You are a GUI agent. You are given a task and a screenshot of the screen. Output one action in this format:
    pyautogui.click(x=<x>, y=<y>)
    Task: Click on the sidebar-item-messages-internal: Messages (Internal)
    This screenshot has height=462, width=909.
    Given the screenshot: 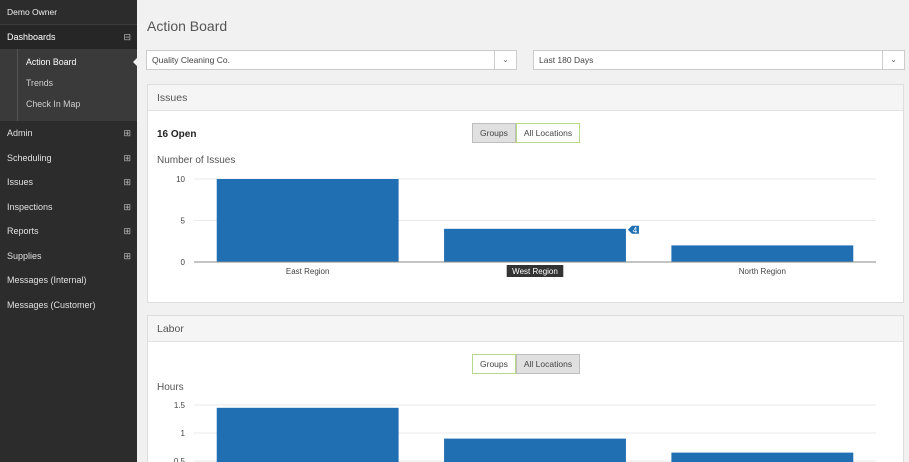 What is the action you would take?
    pyautogui.click(x=68, y=280)
    